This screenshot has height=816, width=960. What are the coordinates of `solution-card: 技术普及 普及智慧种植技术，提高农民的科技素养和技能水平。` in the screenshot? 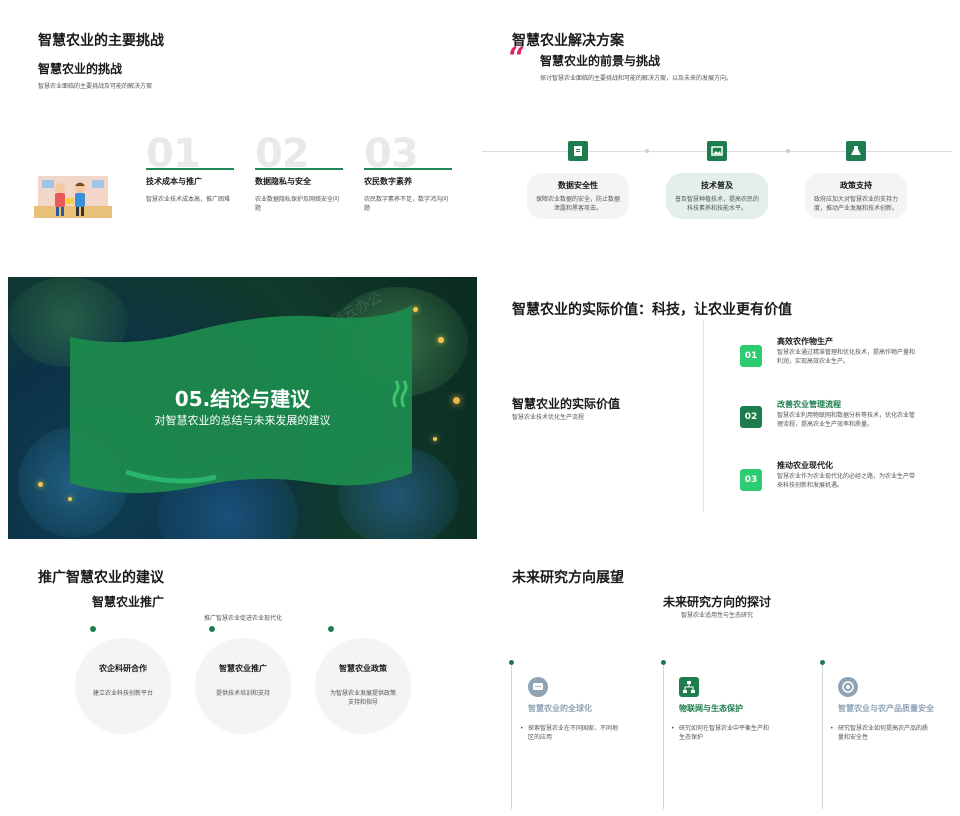 It's located at (717, 196).